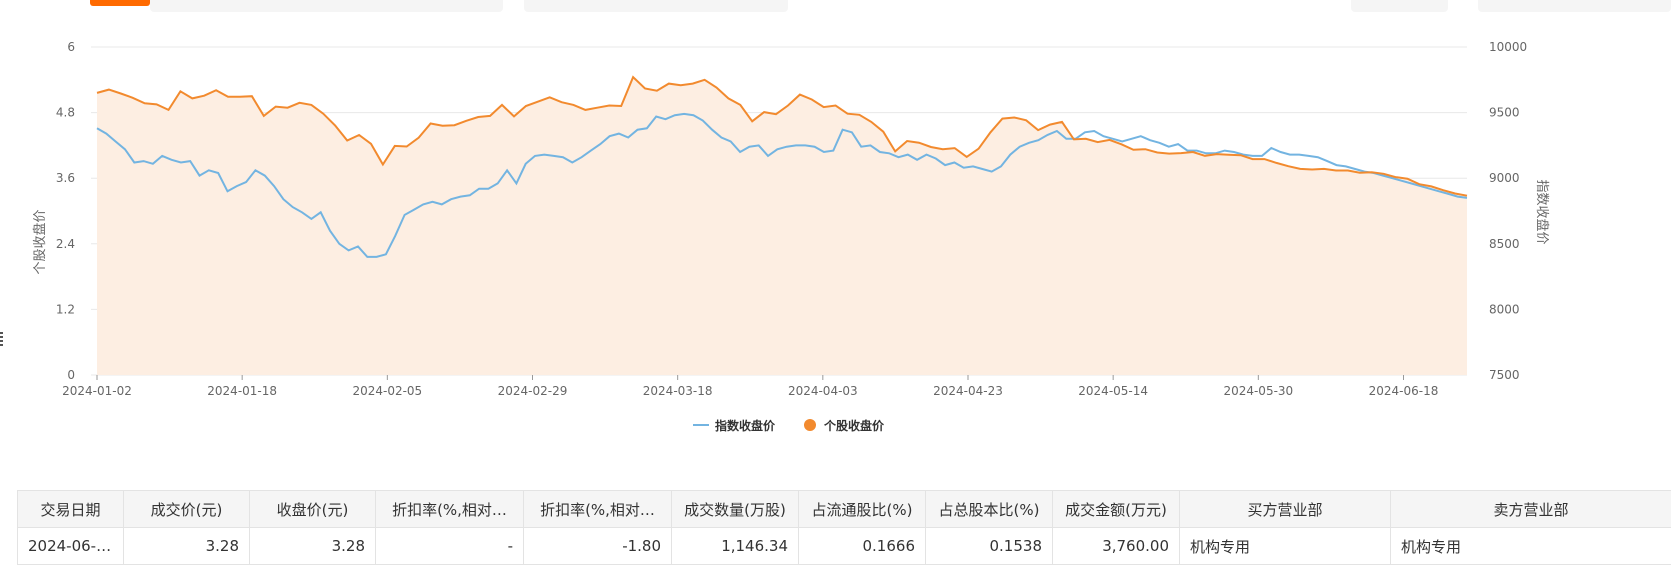 Image resolution: width=1671 pixels, height=565 pixels. I want to click on column-header: 成交价(元), so click(187, 509).